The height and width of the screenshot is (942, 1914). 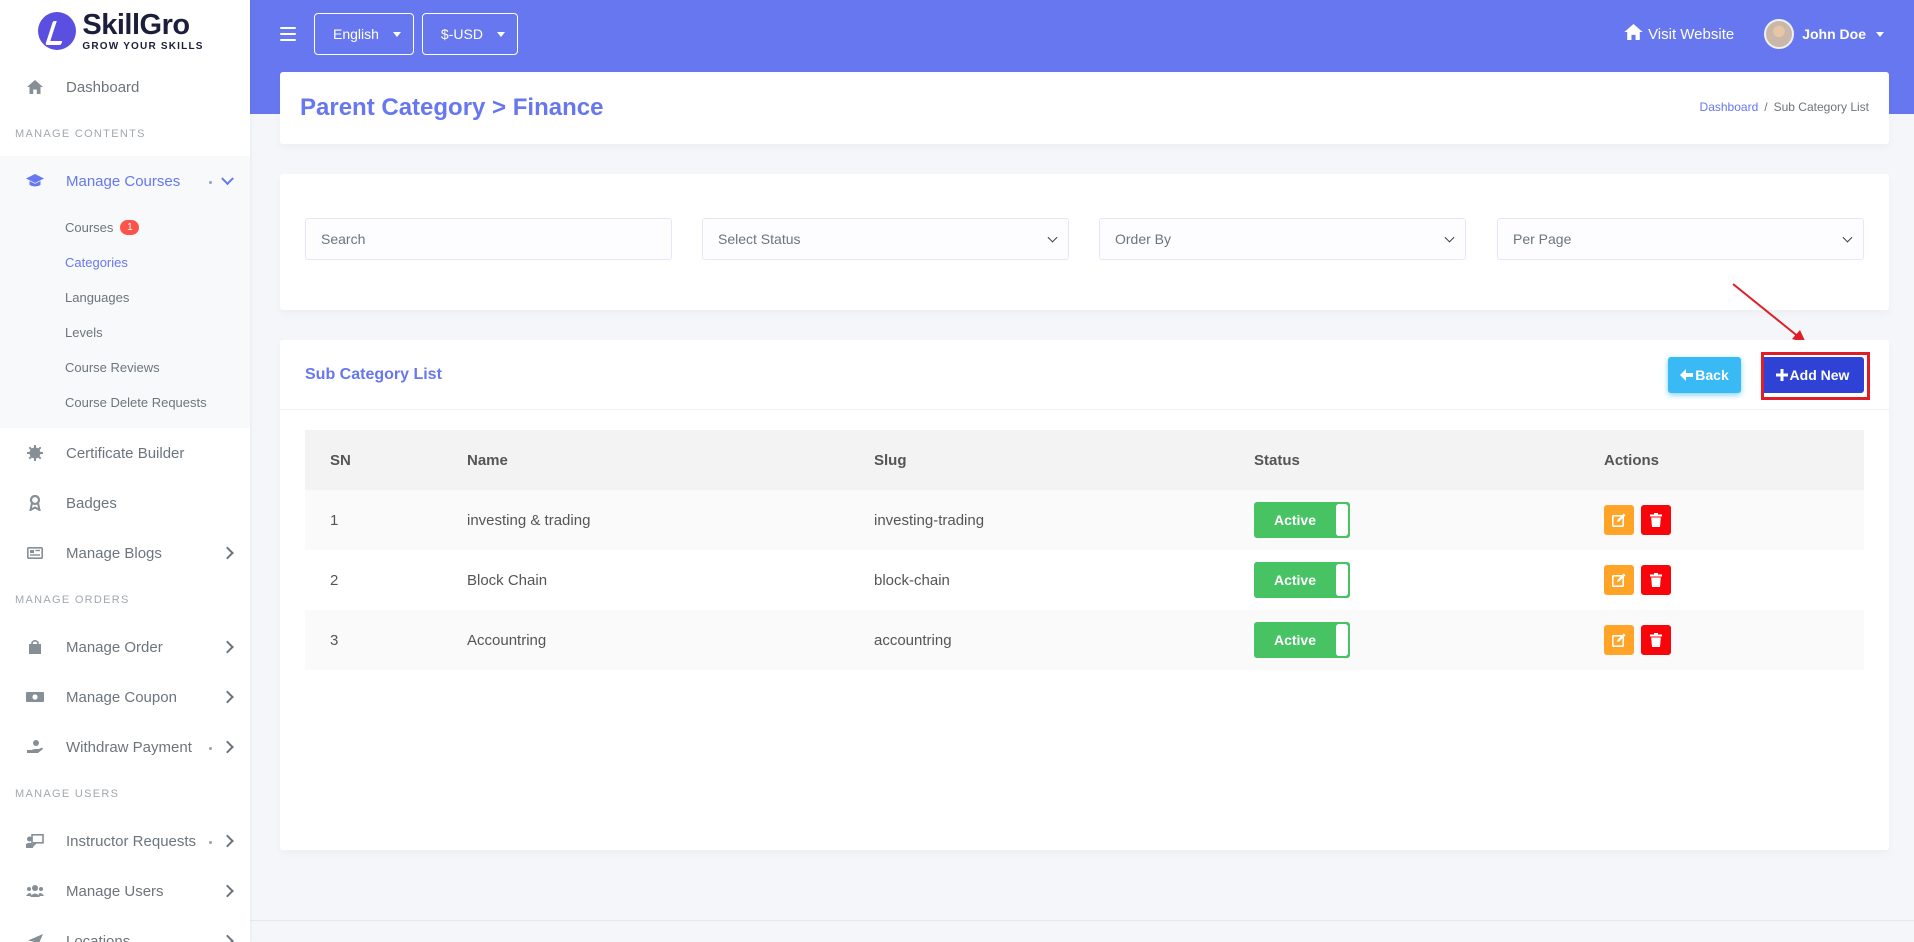 I want to click on sidebar-item-manage-courses: Manage Courses, so click(x=125, y=181).